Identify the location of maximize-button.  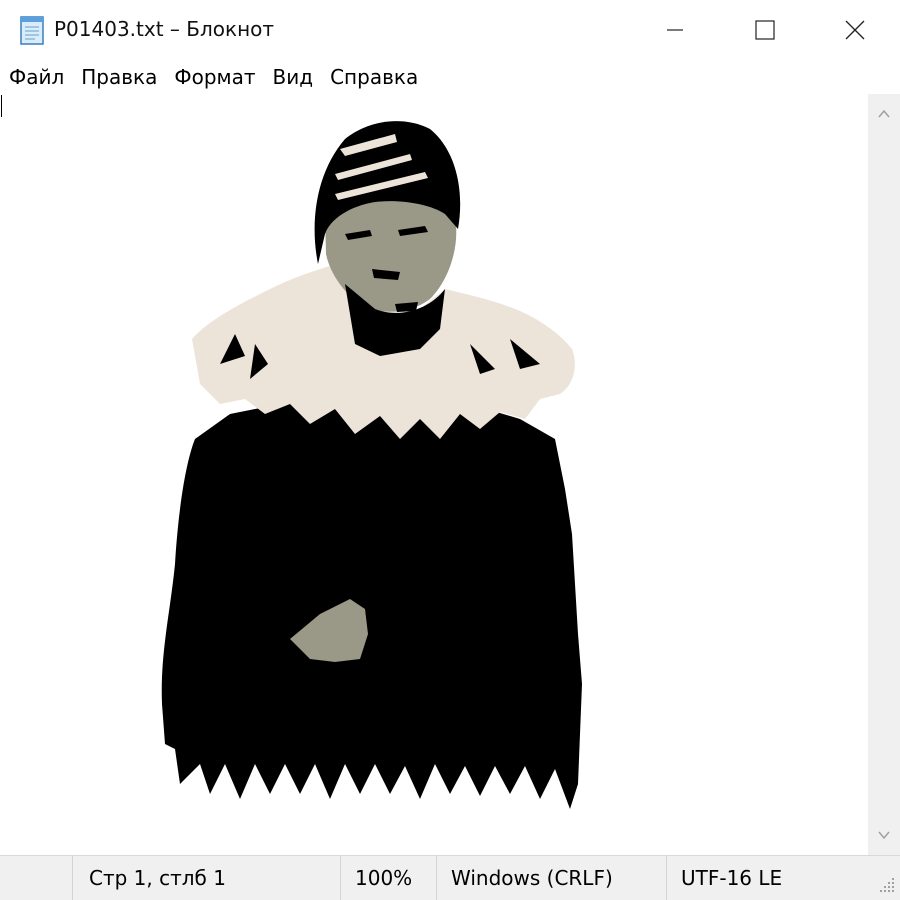
(765, 30).